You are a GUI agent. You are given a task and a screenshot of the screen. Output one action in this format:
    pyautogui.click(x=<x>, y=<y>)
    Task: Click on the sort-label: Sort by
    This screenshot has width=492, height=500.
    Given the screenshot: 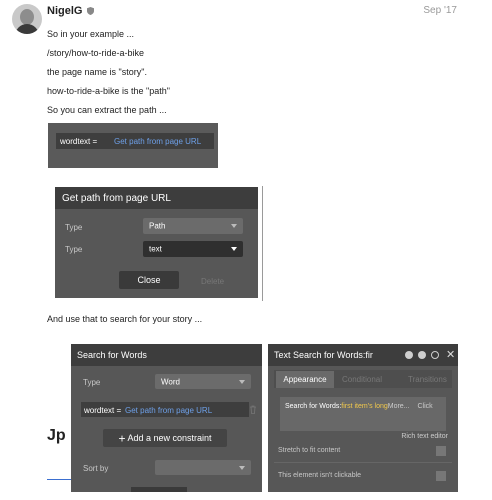 What is the action you would take?
    pyautogui.click(x=96, y=468)
    